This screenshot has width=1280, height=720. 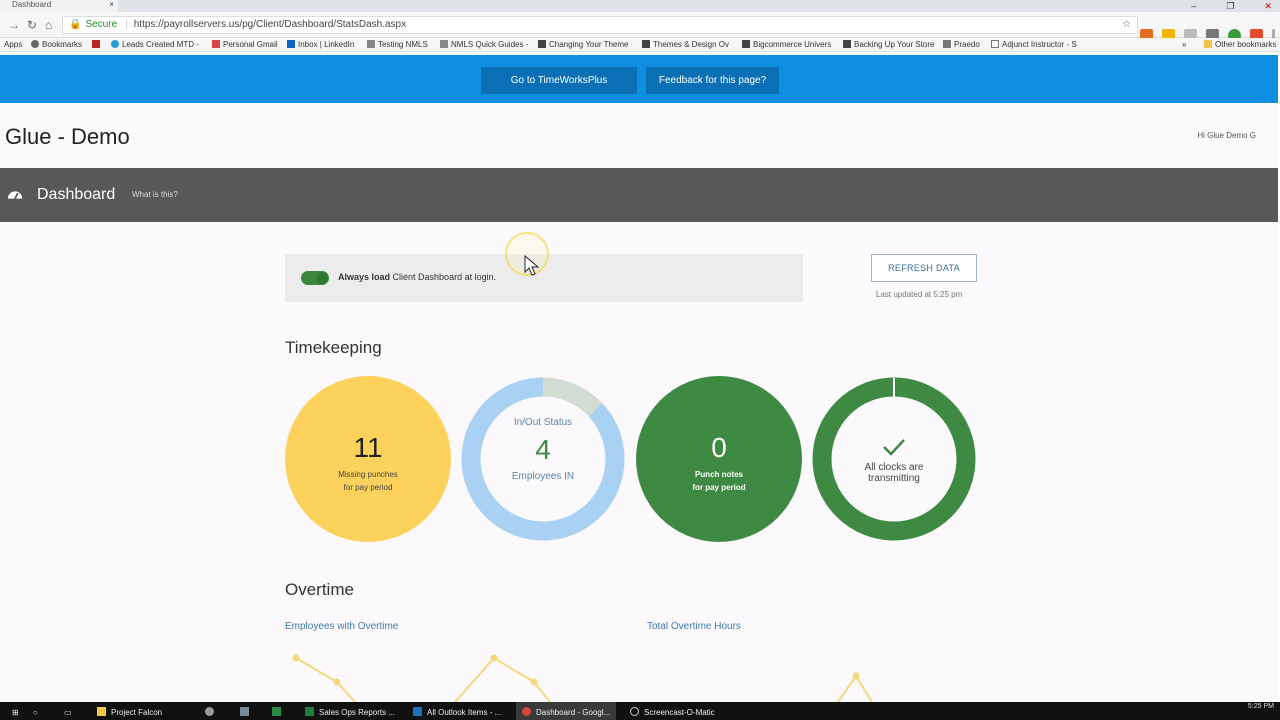 I want to click on gmail-icon, so click(x=216, y=44).